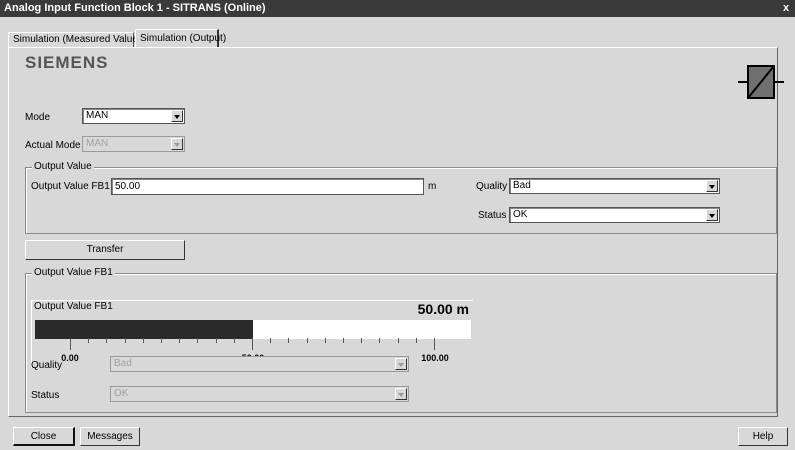  I want to click on fb1-status-label: Status, so click(45, 395).